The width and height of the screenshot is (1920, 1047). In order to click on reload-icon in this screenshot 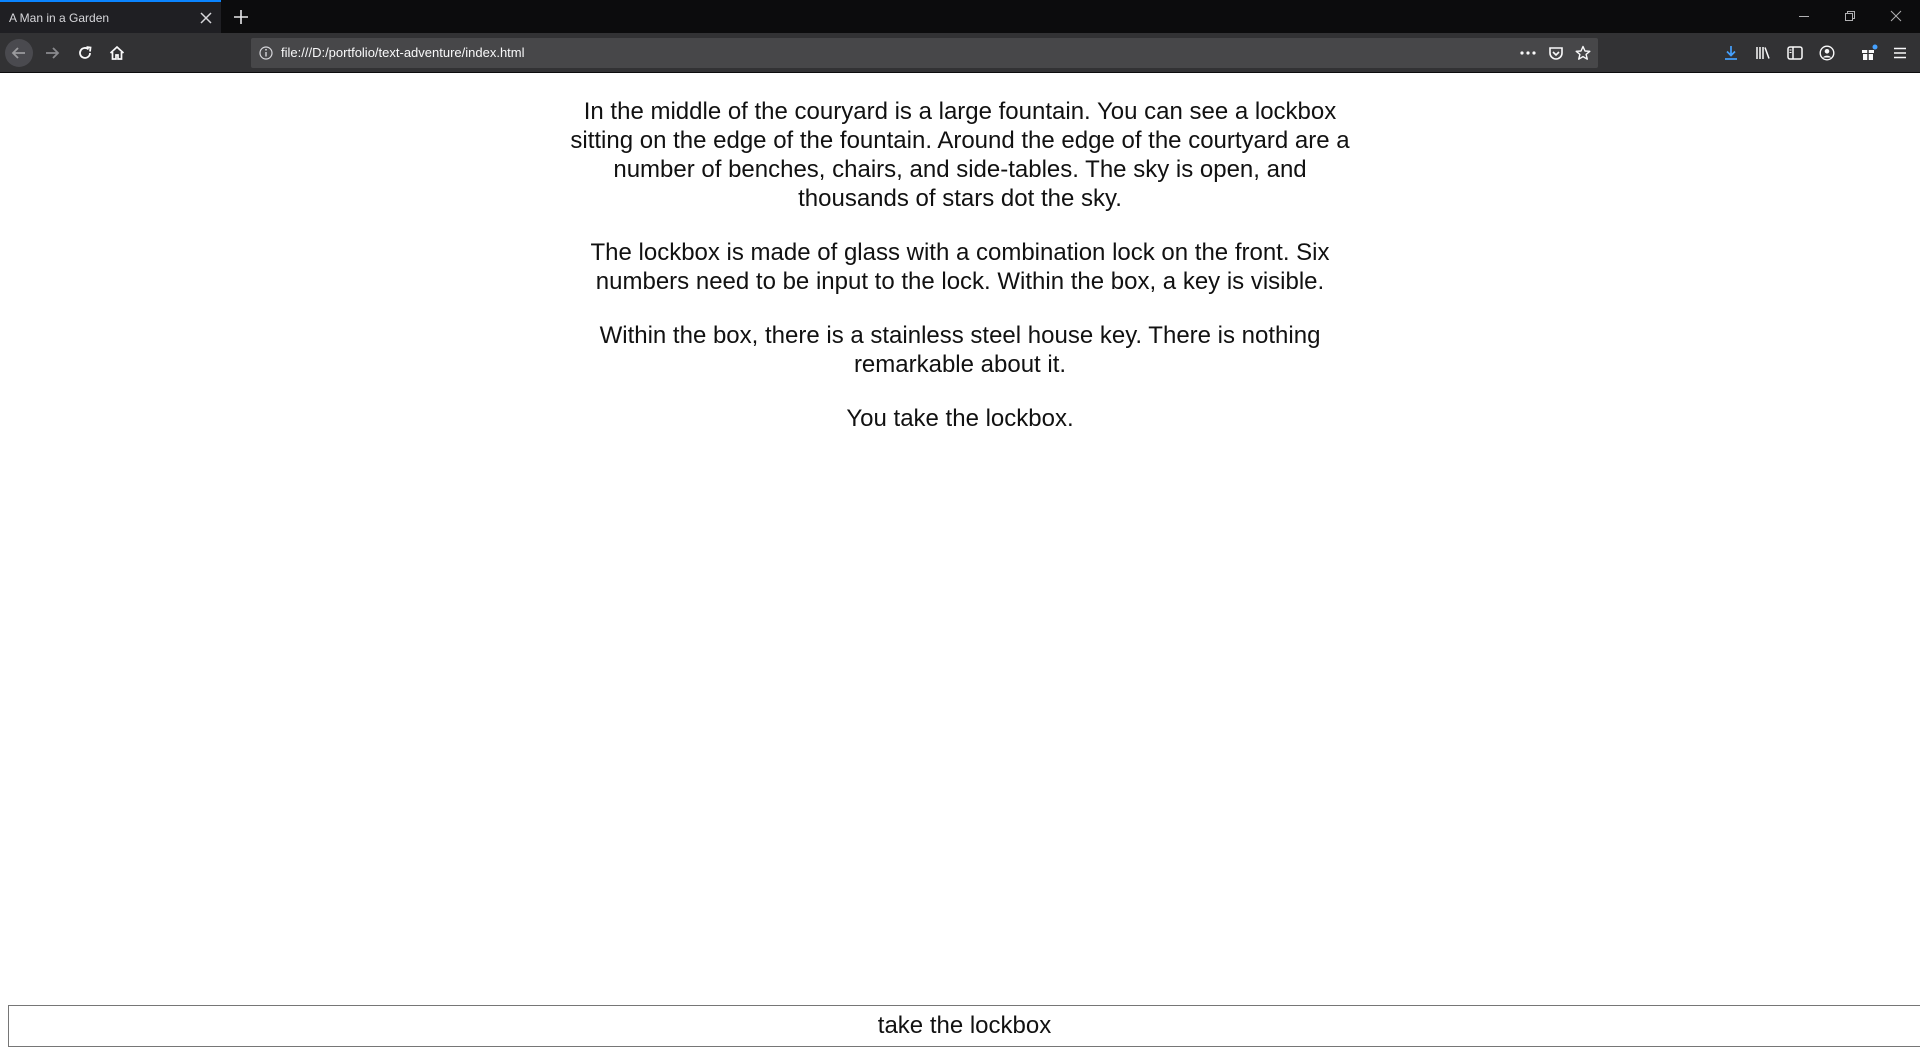, I will do `click(85, 52)`.